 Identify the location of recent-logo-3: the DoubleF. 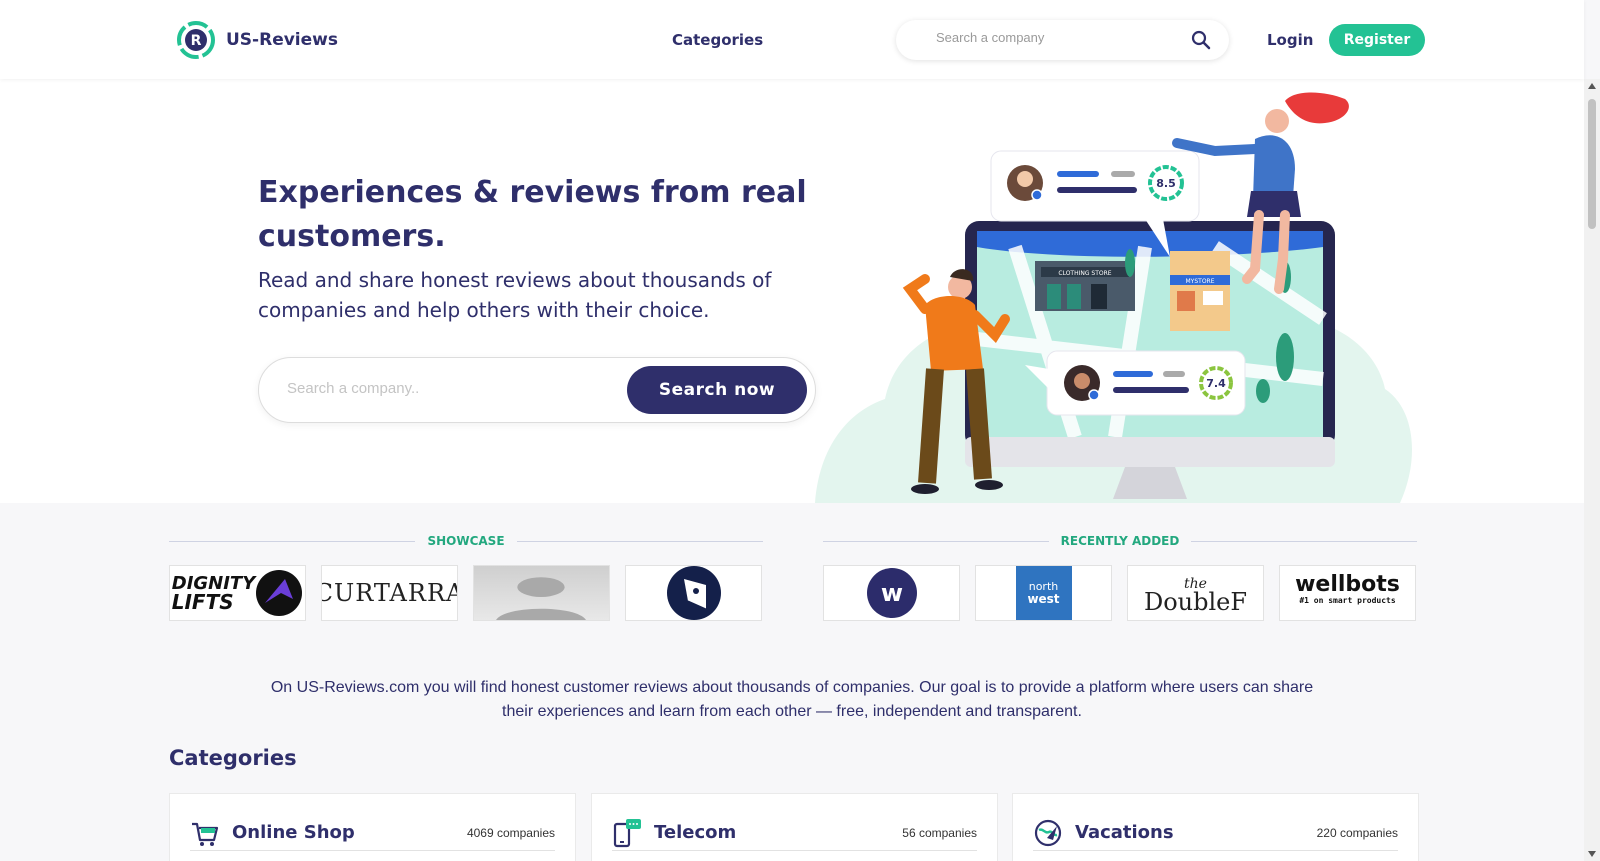
(1195, 593).